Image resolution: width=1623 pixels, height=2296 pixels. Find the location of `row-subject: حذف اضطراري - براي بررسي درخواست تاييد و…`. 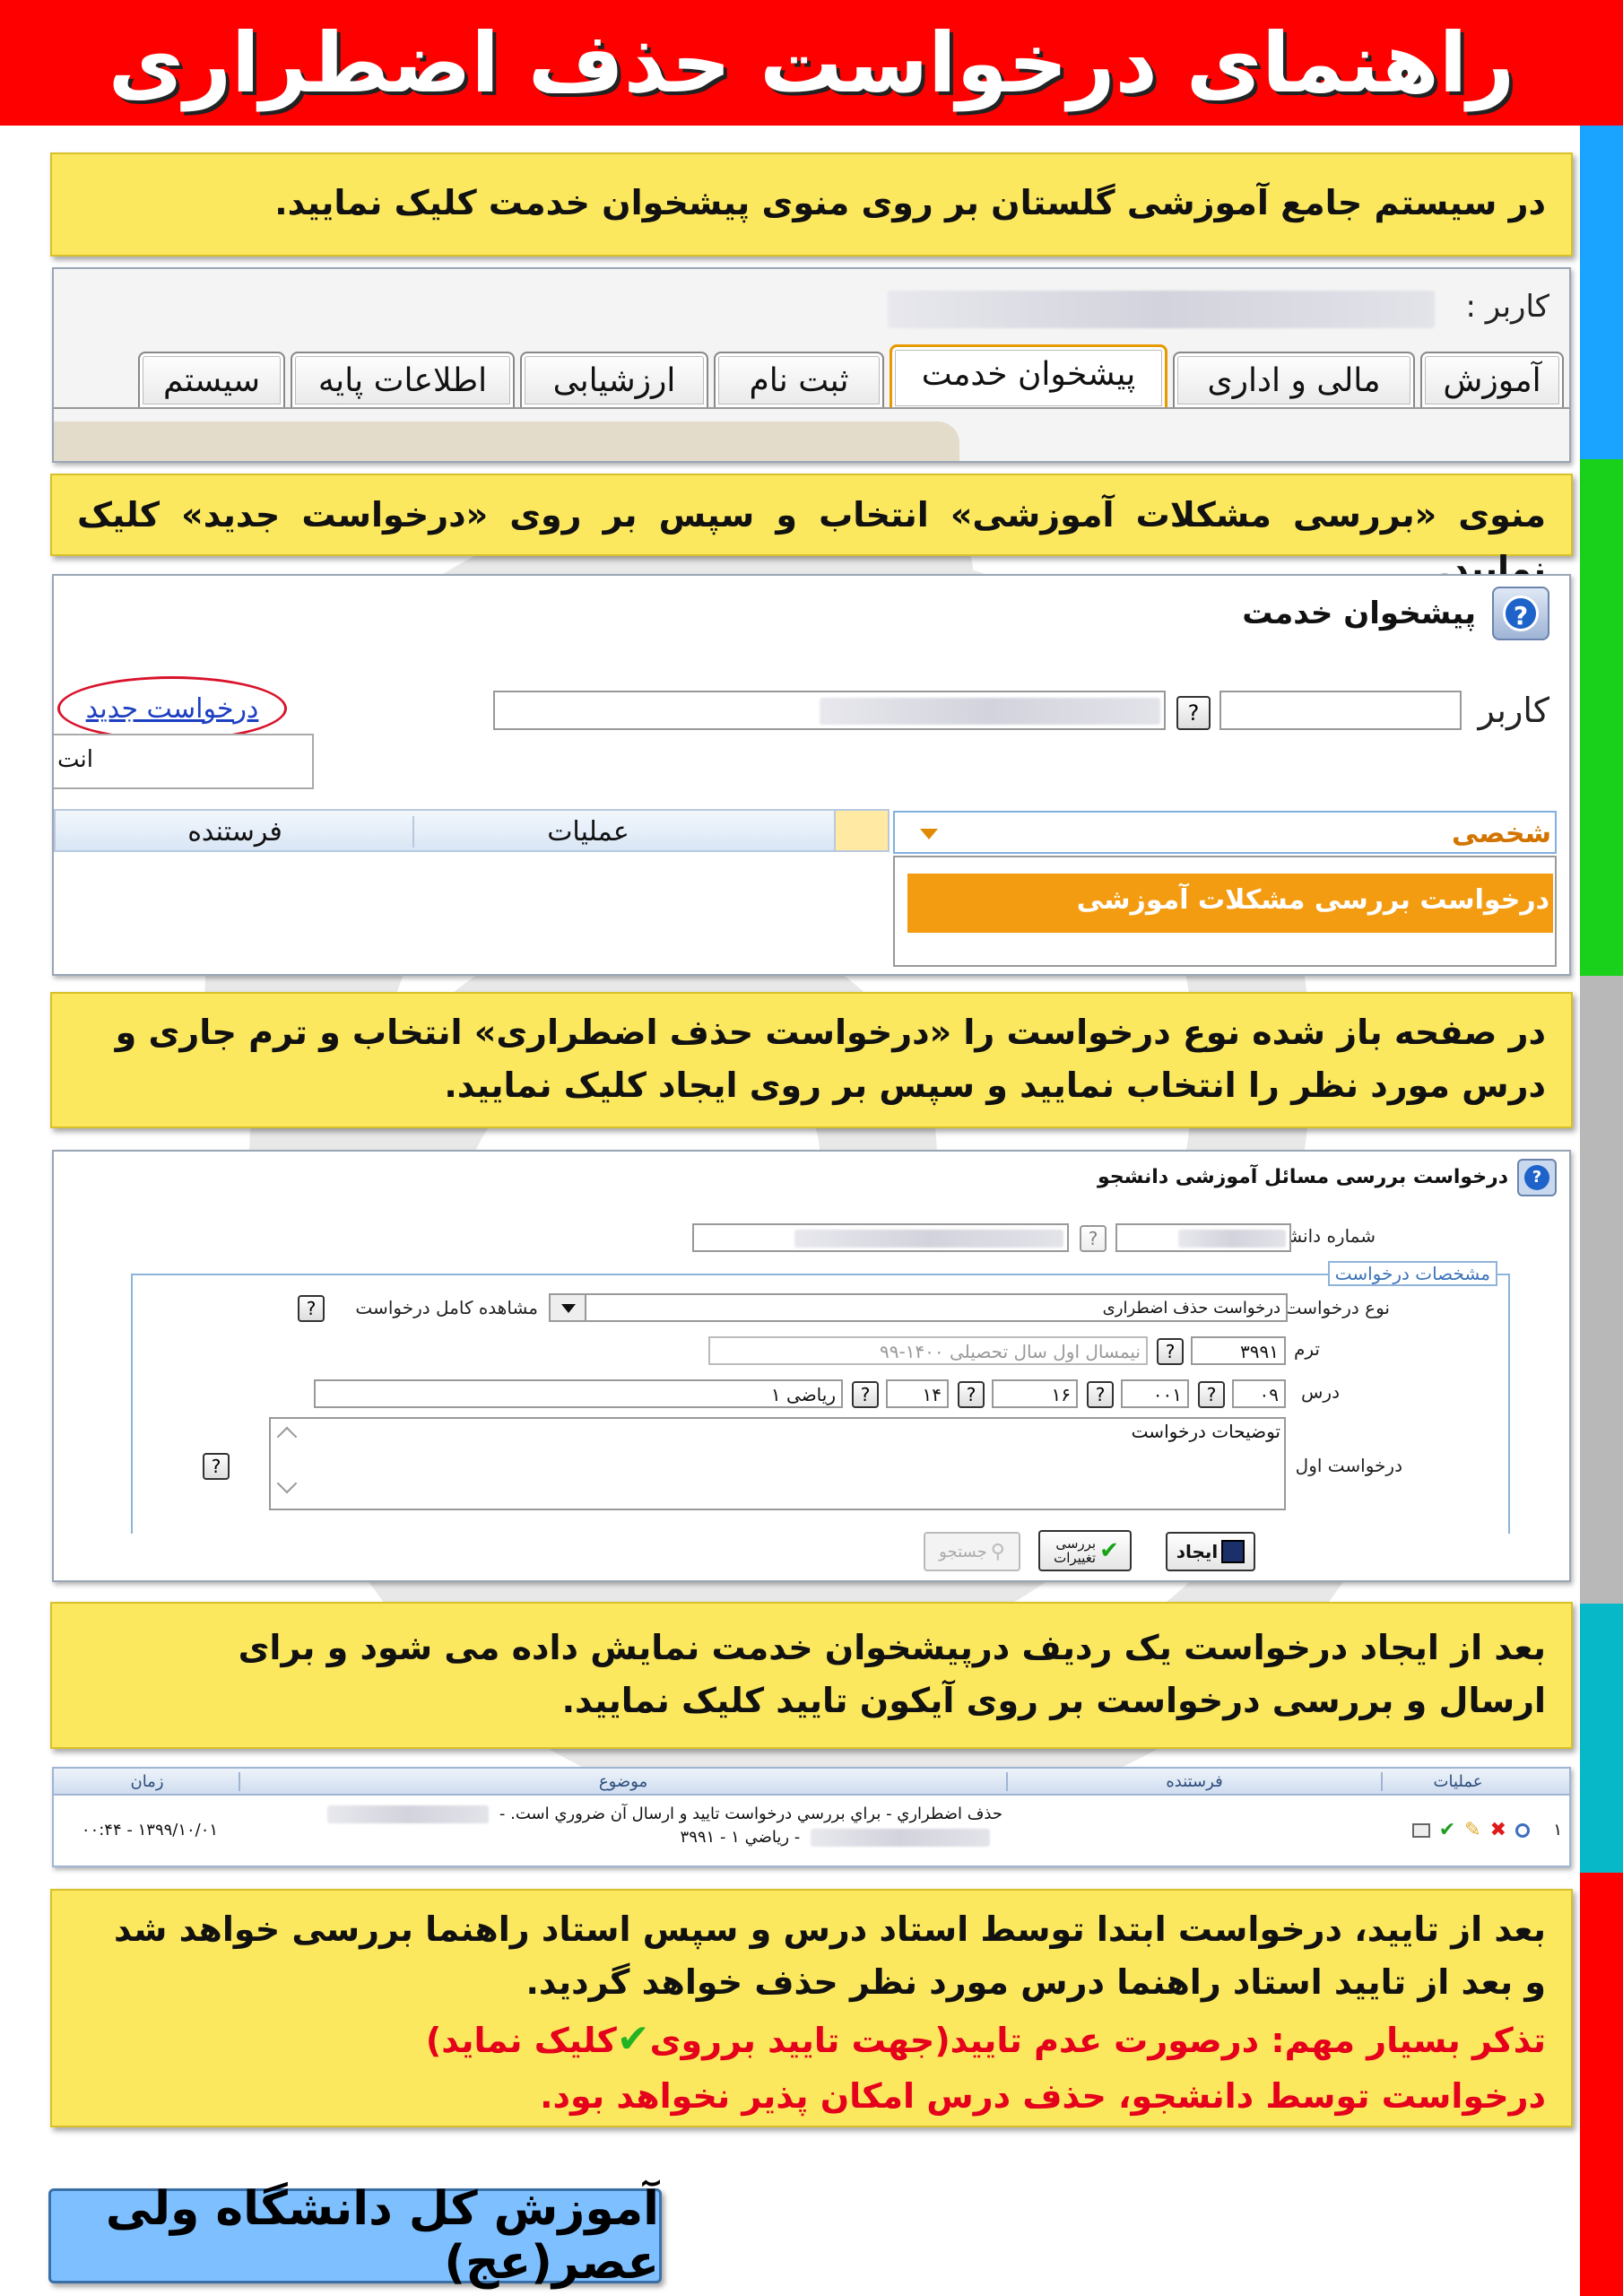

row-subject: حذف اضطراري - براي بررسي درخواست تاييد و… is located at coordinates (621, 1826).